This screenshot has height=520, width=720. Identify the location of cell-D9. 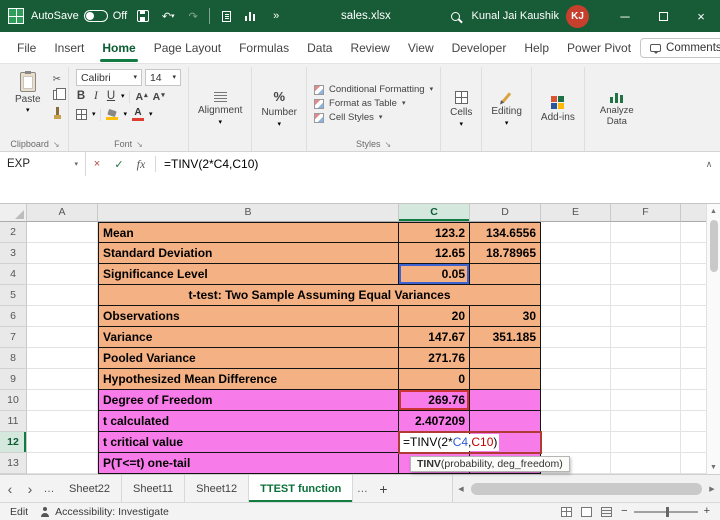
(505, 379).